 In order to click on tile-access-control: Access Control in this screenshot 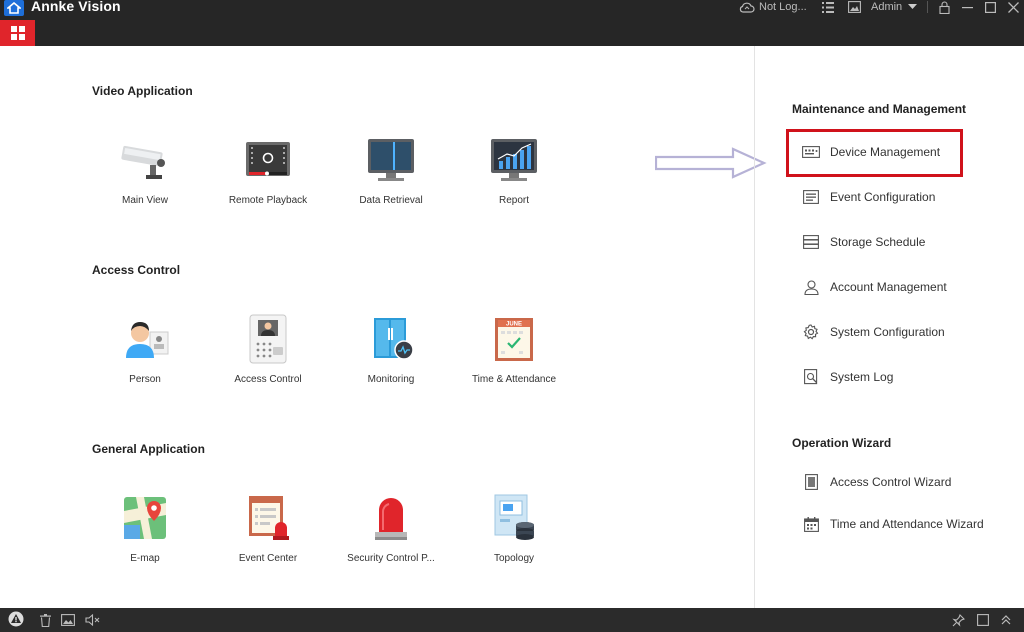, I will do `click(268, 348)`.